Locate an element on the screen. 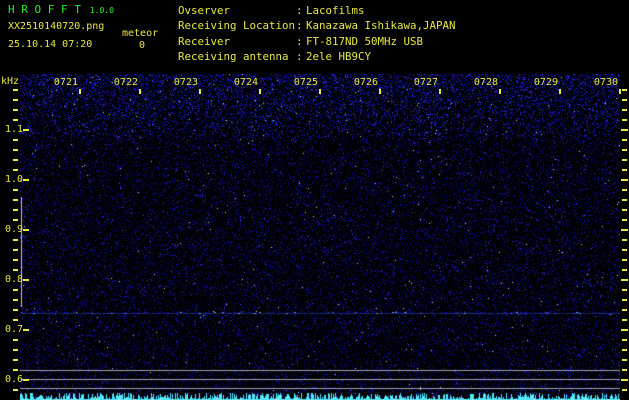 The width and height of the screenshot is (629, 400). time-label: 0724 is located at coordinates (245, 82).